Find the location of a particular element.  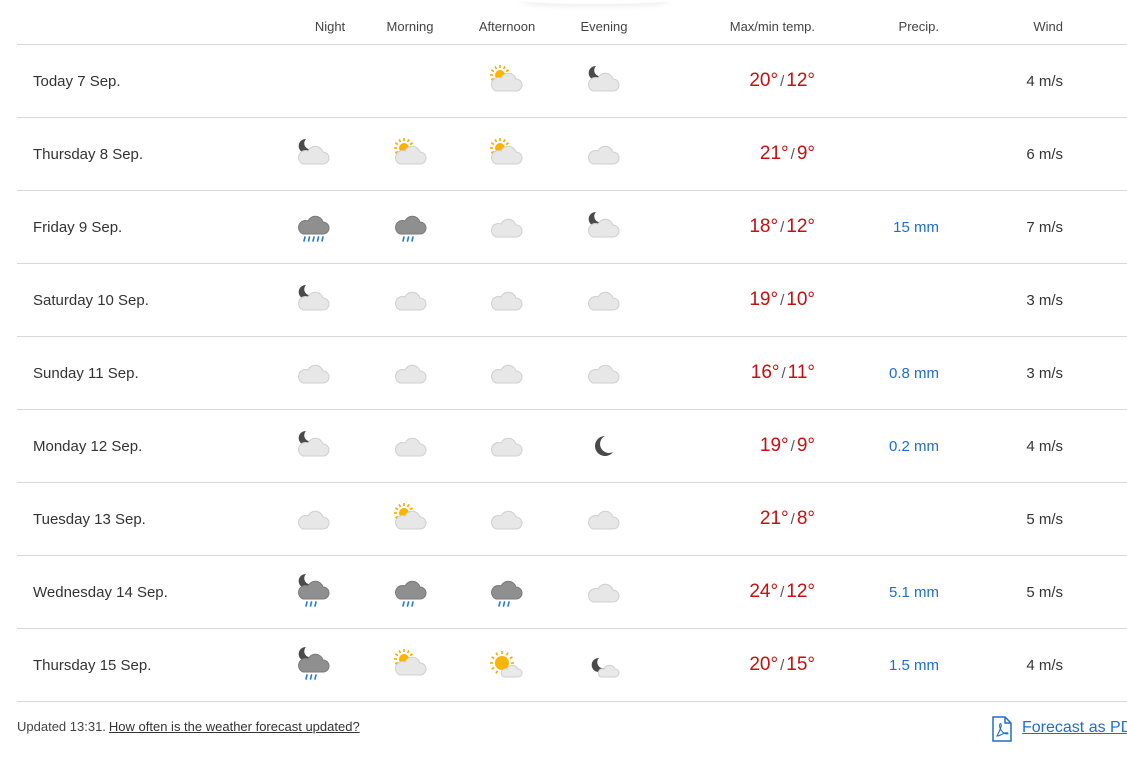

max-temp: 18° is located at coordinates (764, 226).